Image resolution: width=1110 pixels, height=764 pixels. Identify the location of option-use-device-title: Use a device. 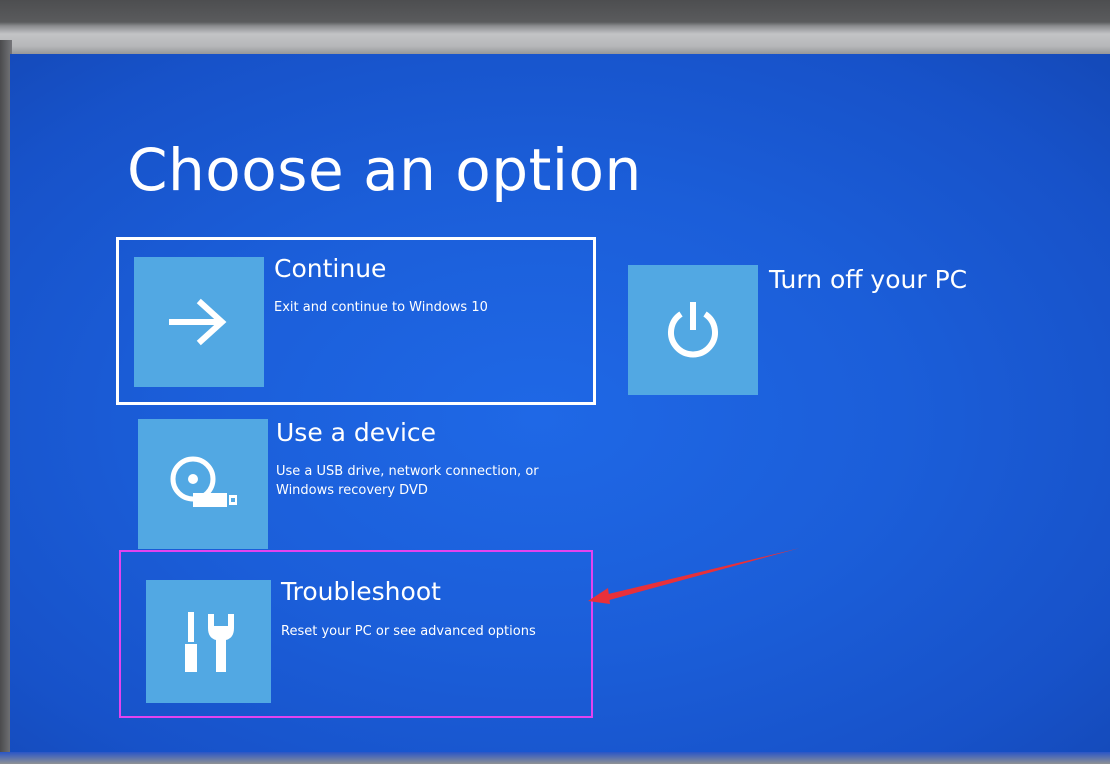
(356, 432).